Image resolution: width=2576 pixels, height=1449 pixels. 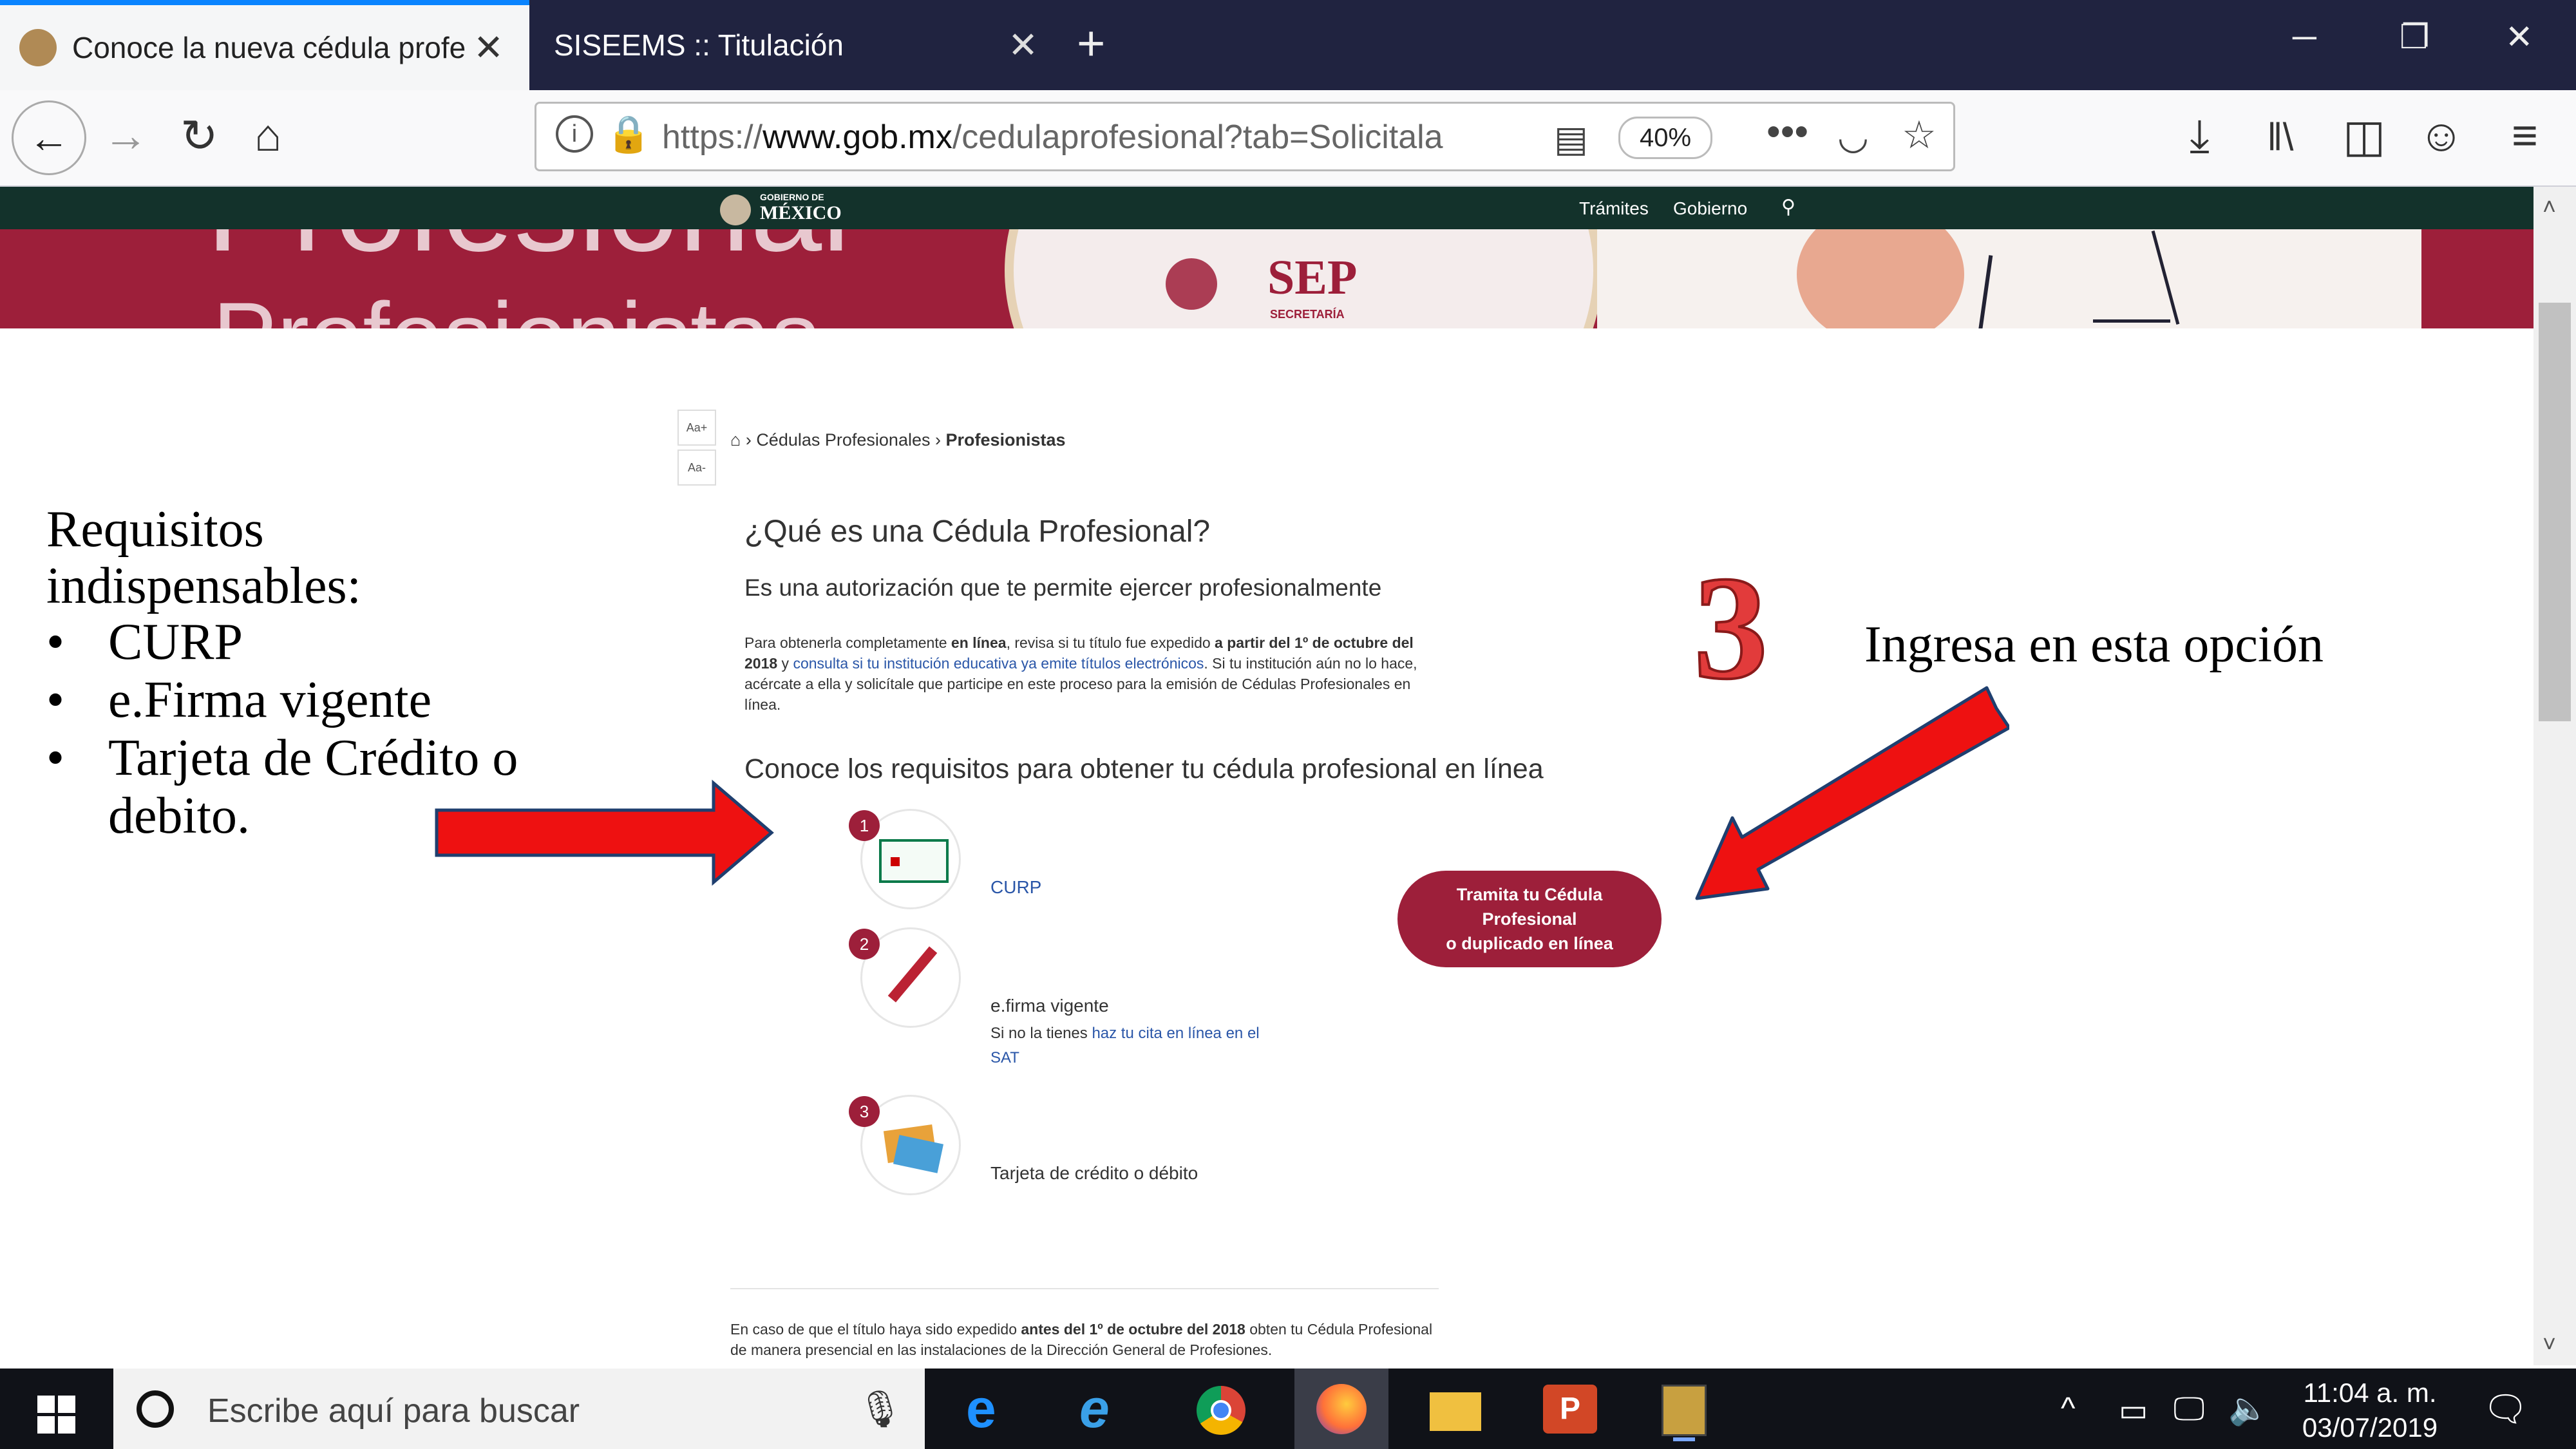 I want to click on windows-start-icon, so click(x=56, y=1415).